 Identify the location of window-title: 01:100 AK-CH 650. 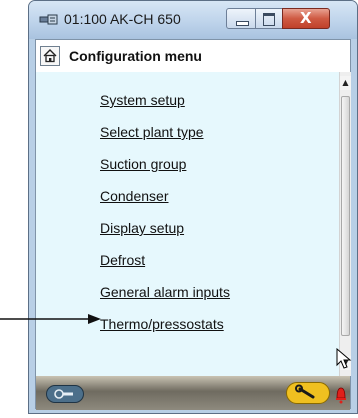
(122, 19).